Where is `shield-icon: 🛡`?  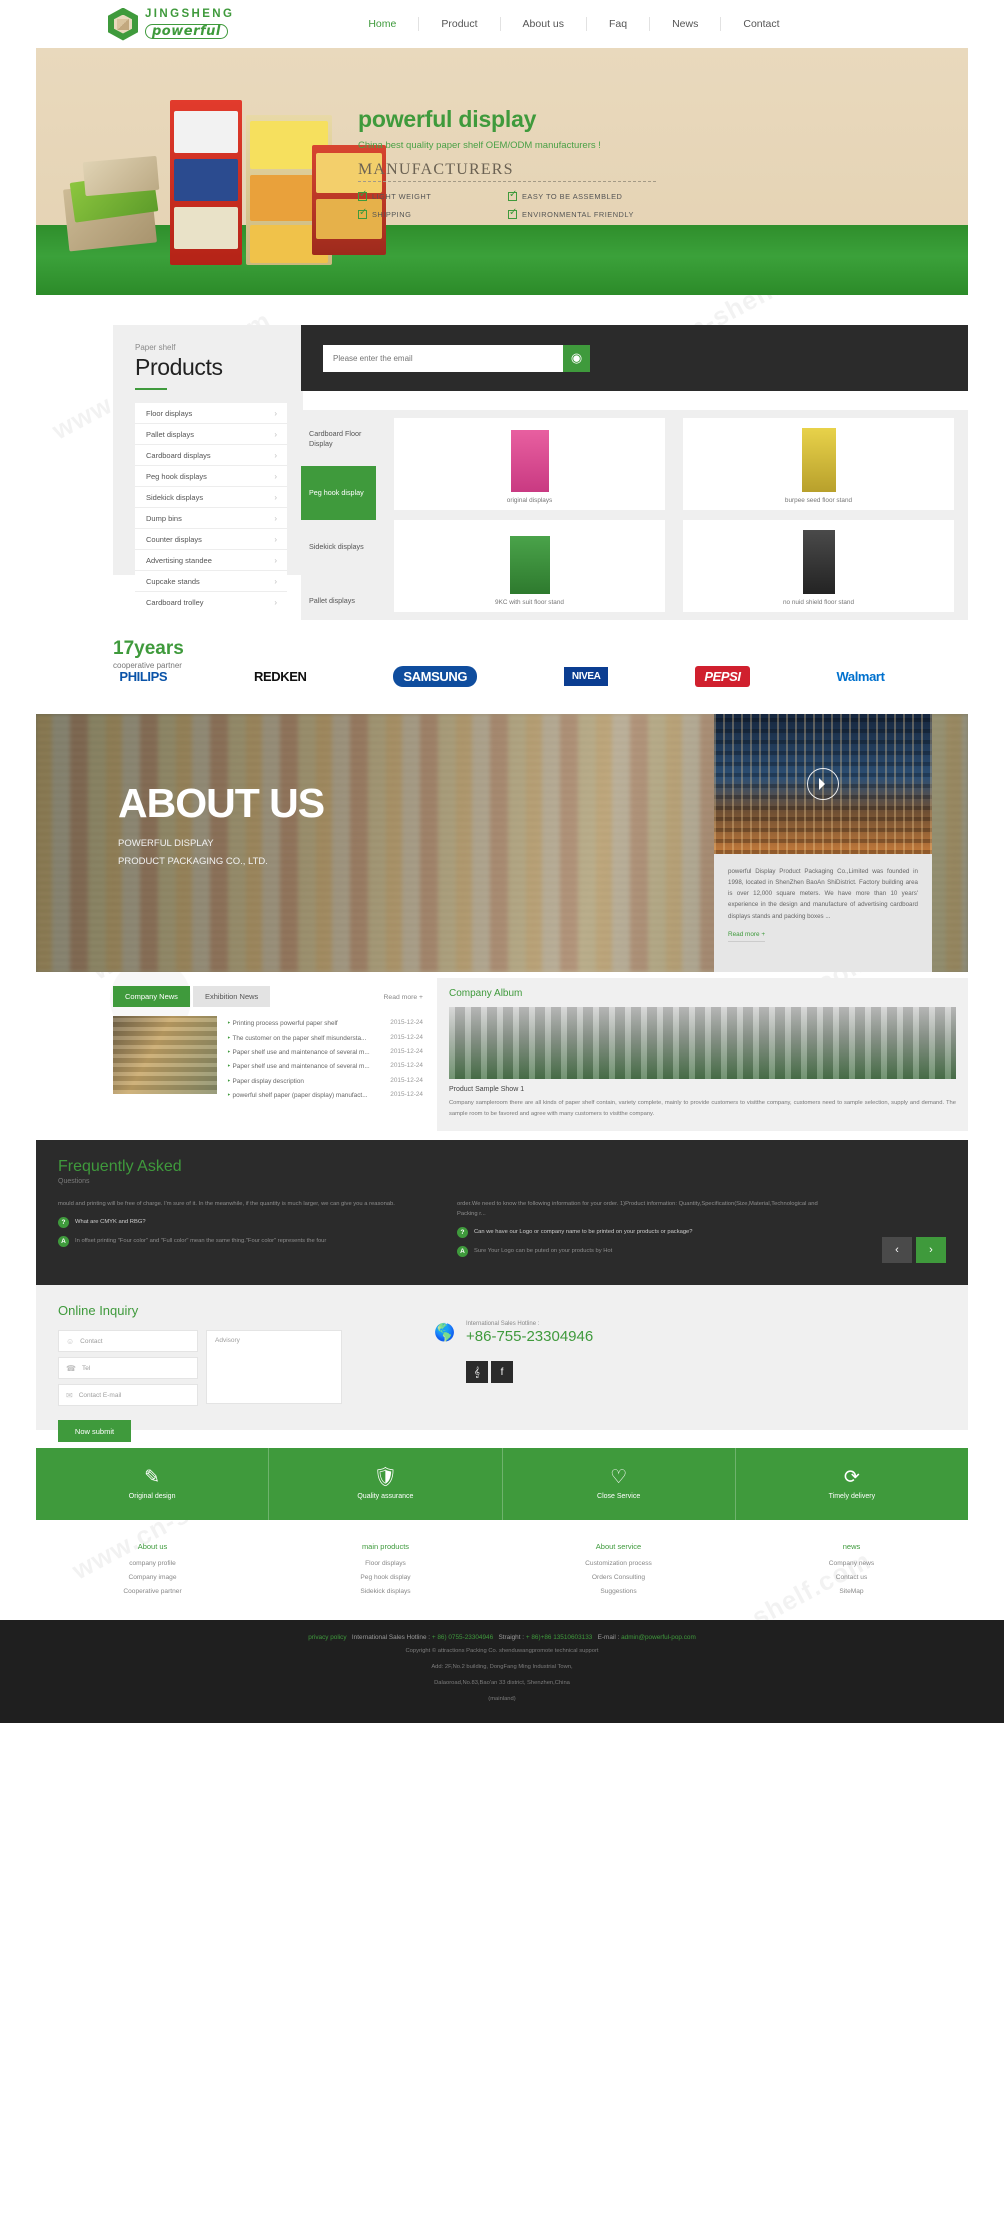 shield-icon: 🛡 is located at coordinates (385, 1477).